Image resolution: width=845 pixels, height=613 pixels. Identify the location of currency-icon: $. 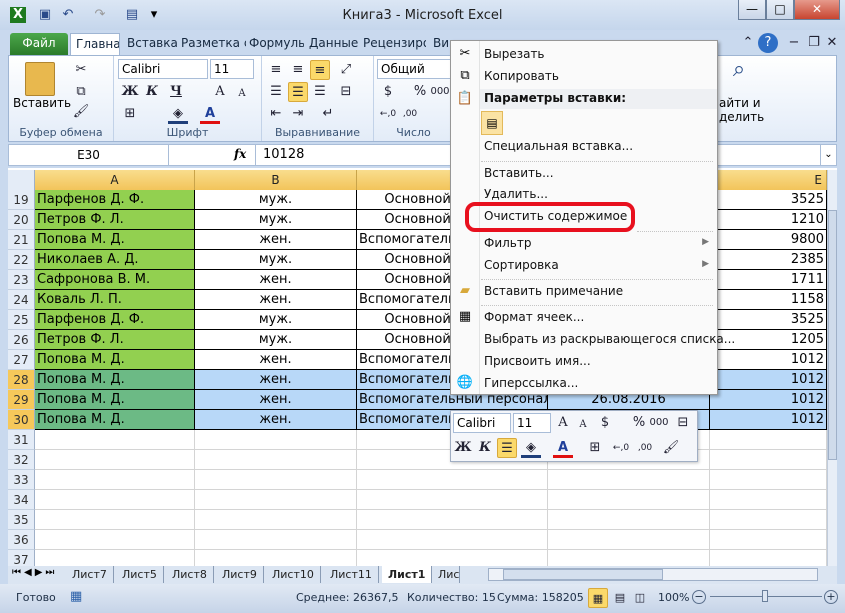
(605, 423).